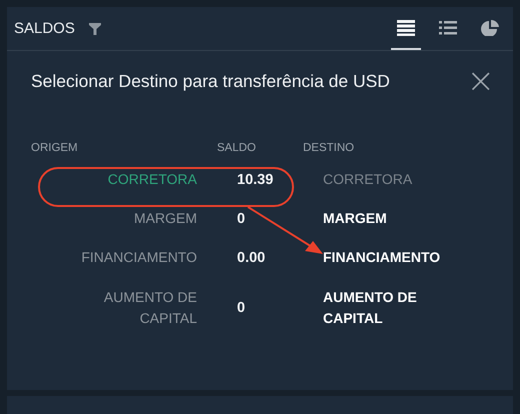  What do you see at coordinates (255, 180) in the screenshot?
I see `balance-value: 10.39` at bounding box center [255, 180].